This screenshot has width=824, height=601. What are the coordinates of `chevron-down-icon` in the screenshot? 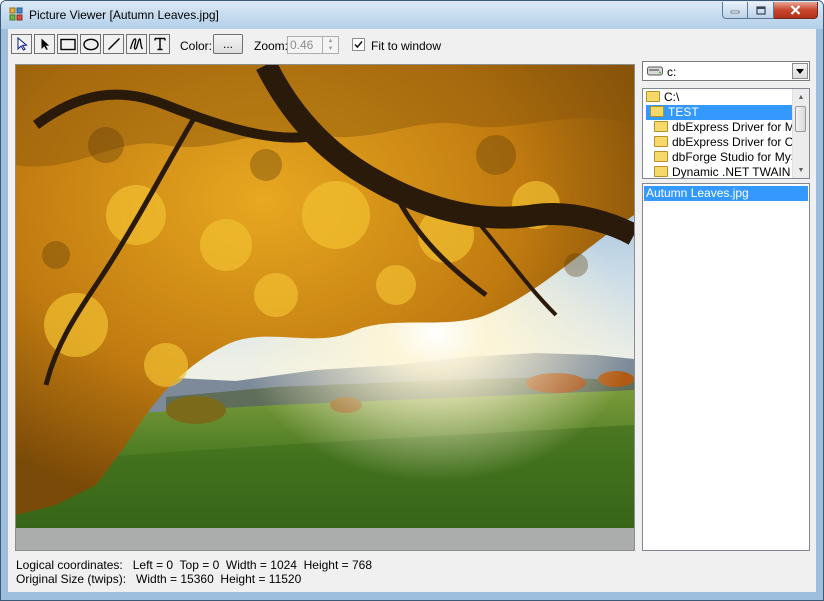 It's located at (800, 71).